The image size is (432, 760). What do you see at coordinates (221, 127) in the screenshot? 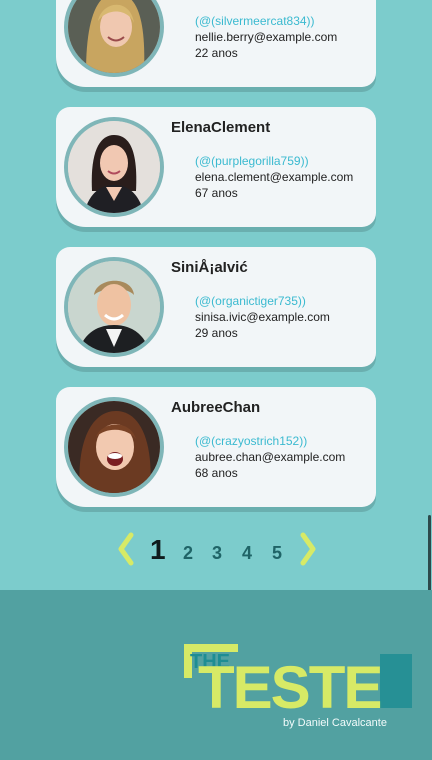
I see `user-name: ElenaClement` at bounding box center [221, 127].